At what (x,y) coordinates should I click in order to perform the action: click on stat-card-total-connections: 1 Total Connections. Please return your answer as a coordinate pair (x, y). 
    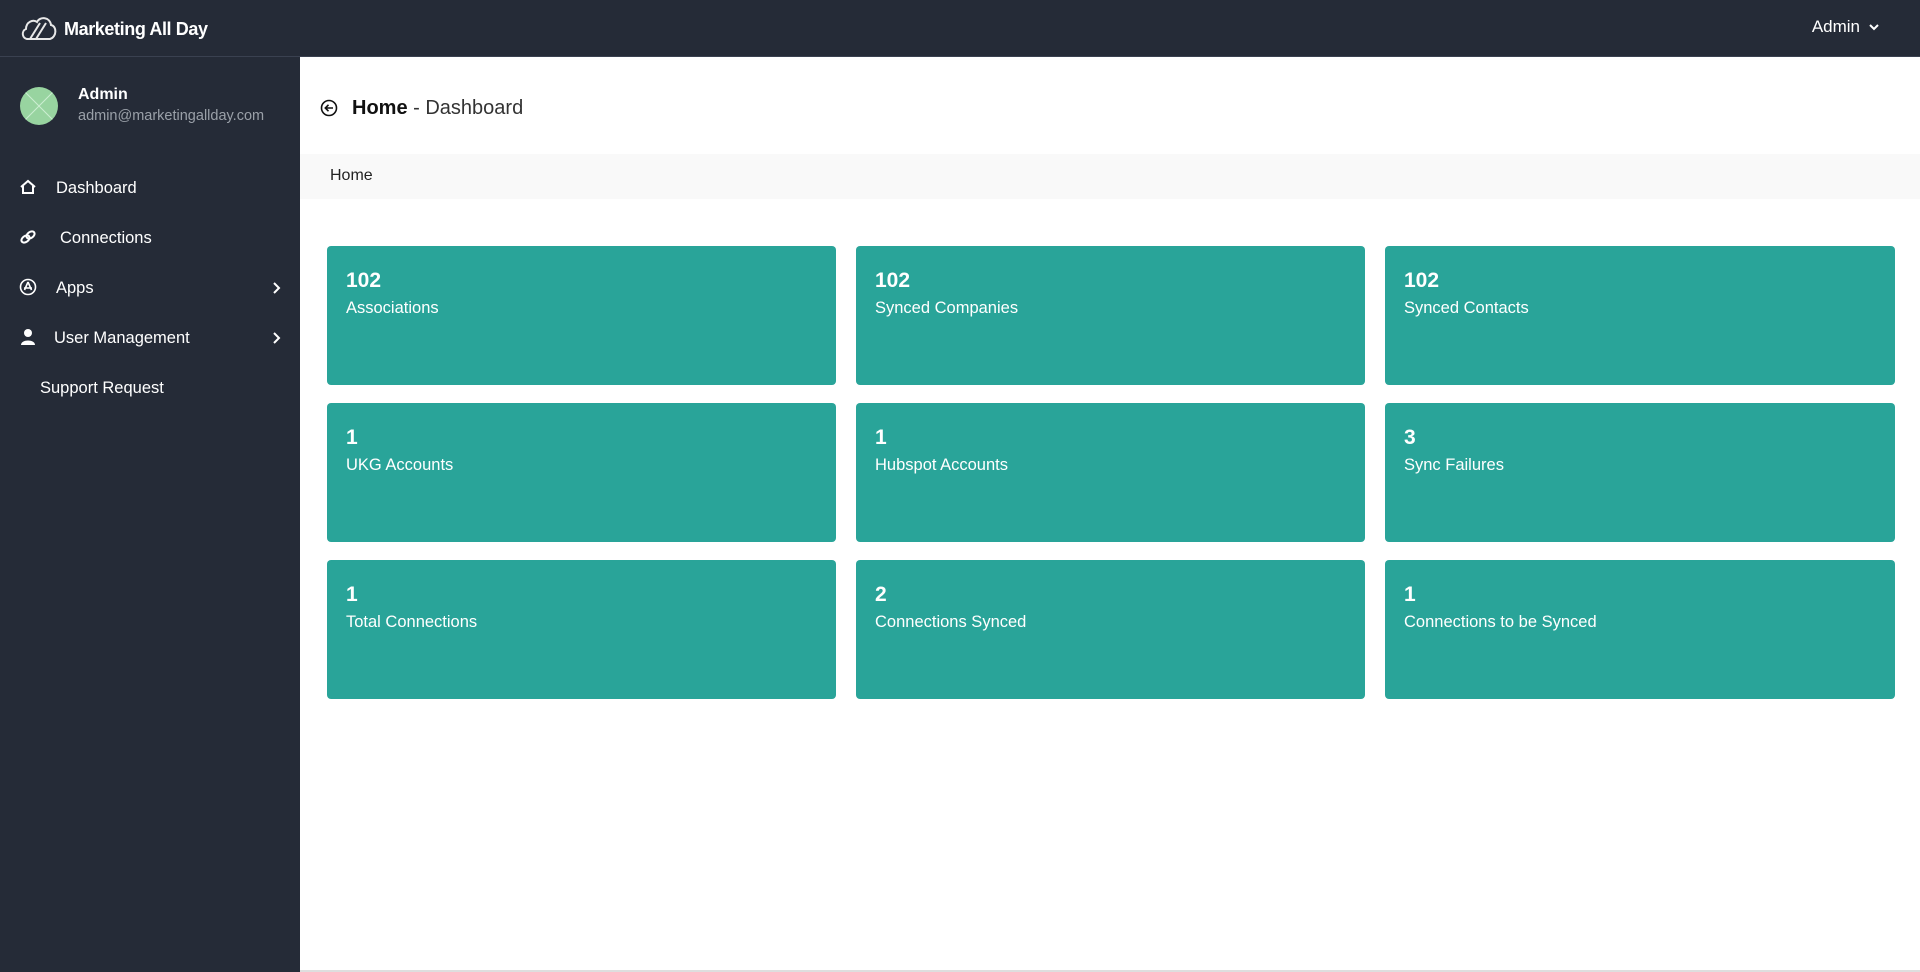
    Looking at the image, I should click on (581, 629).